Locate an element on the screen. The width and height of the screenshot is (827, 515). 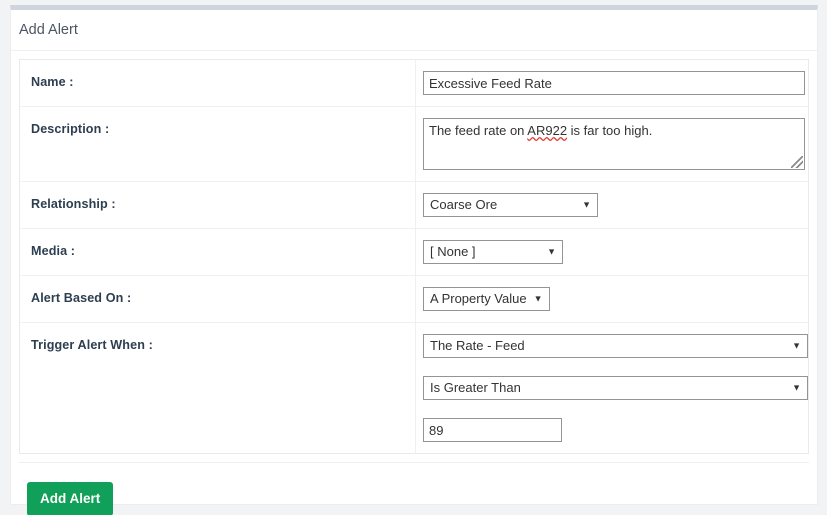
form-footer: Add Alert is located at coordinates (414, 488).